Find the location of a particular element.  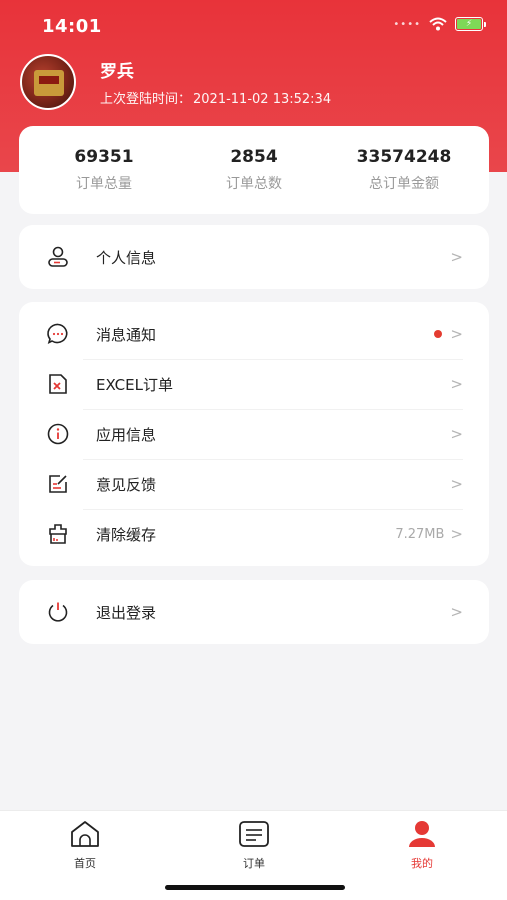

stat-label: 订单总数 is located at coordinates (254, 184).